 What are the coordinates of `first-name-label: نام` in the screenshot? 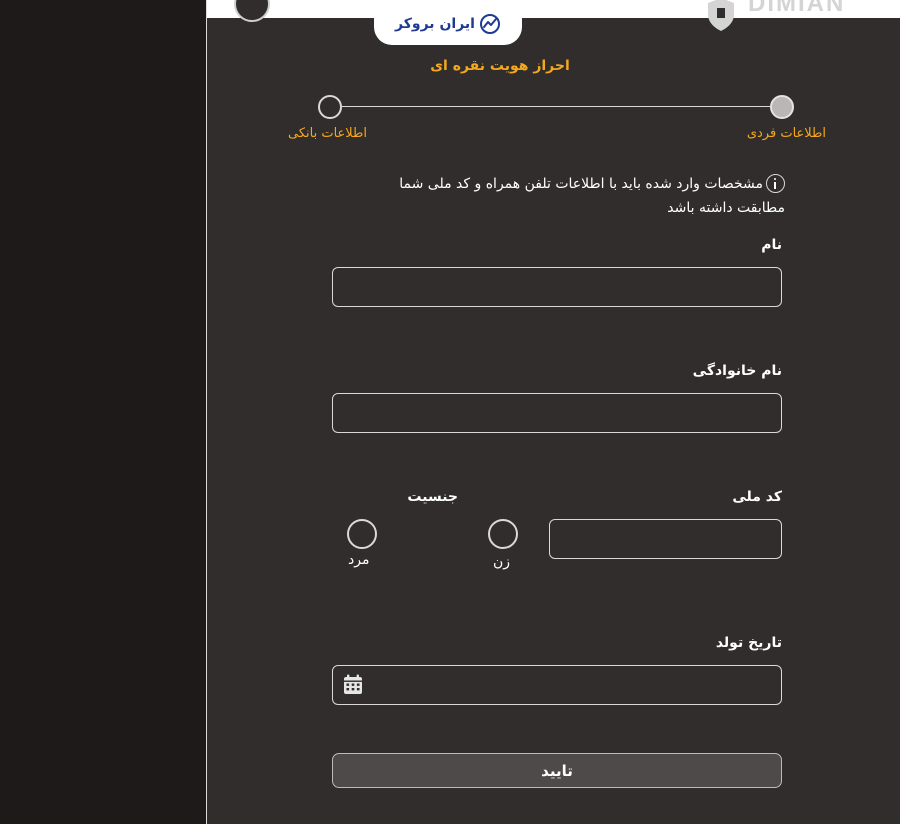 It's located at (771, 245).